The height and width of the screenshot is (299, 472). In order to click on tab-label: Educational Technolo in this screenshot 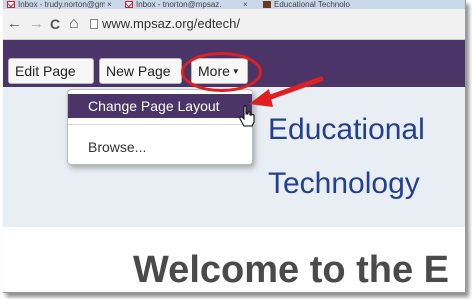, I will do `click(312, 4)`.